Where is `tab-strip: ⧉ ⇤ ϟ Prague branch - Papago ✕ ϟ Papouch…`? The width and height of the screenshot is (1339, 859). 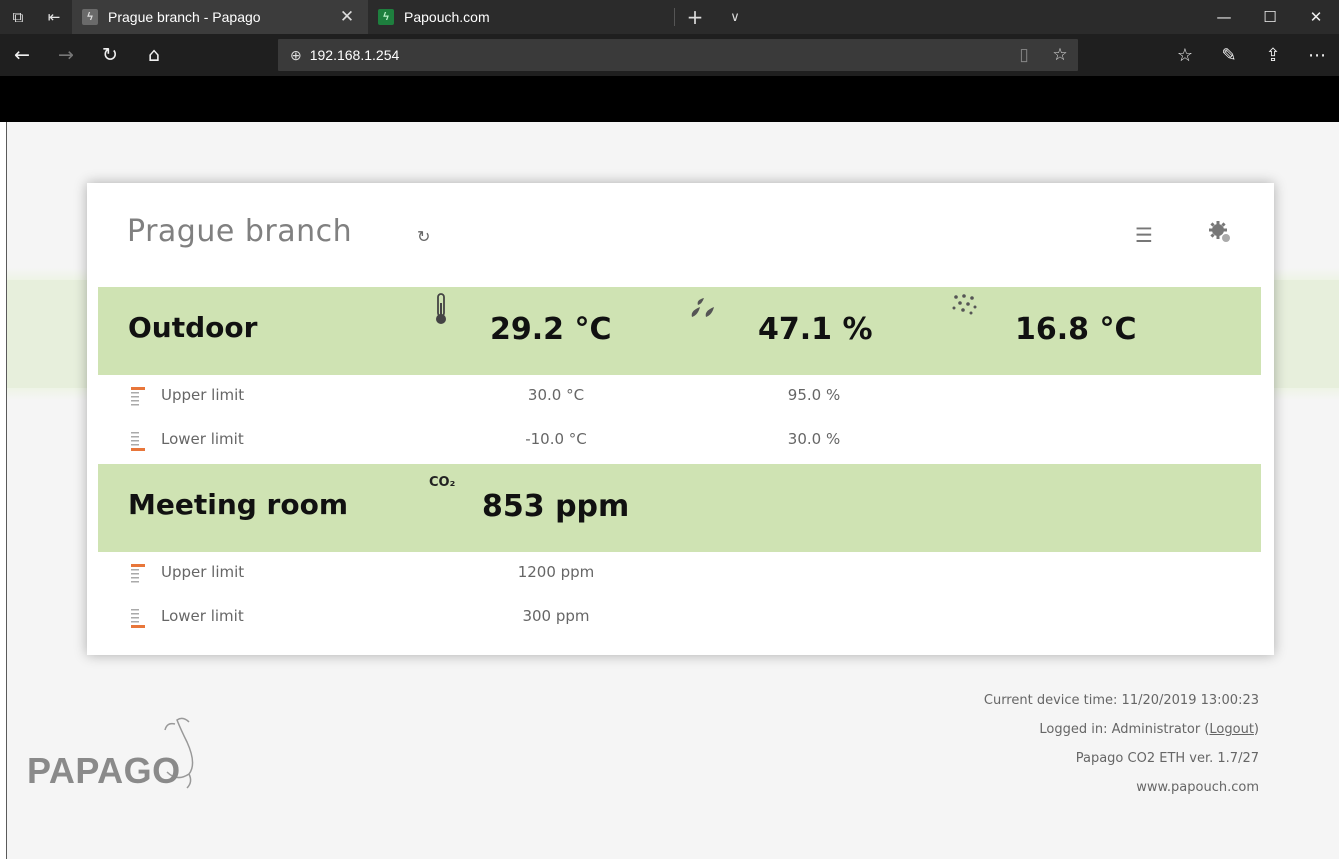 tab-strip: ⧉ ⇤ ϟ Prague branch - Papago ✕ ϟ Papouch… is located at coordinates (669, 17).